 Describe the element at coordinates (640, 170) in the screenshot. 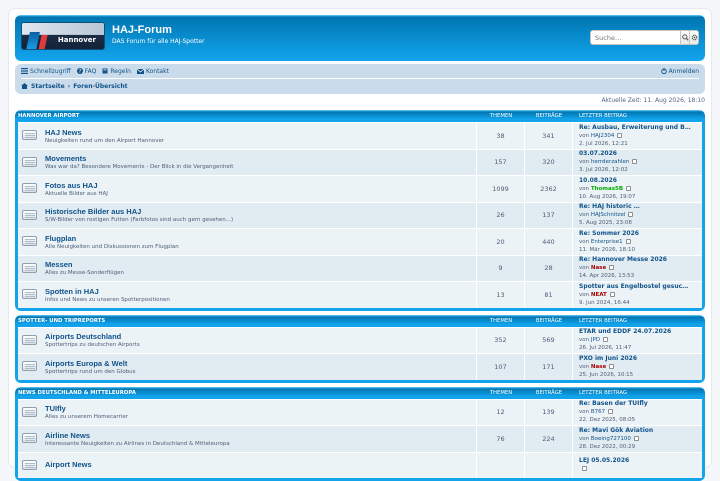

I see `last-post-date: 3. Jul 2026, 12:02` at that location.